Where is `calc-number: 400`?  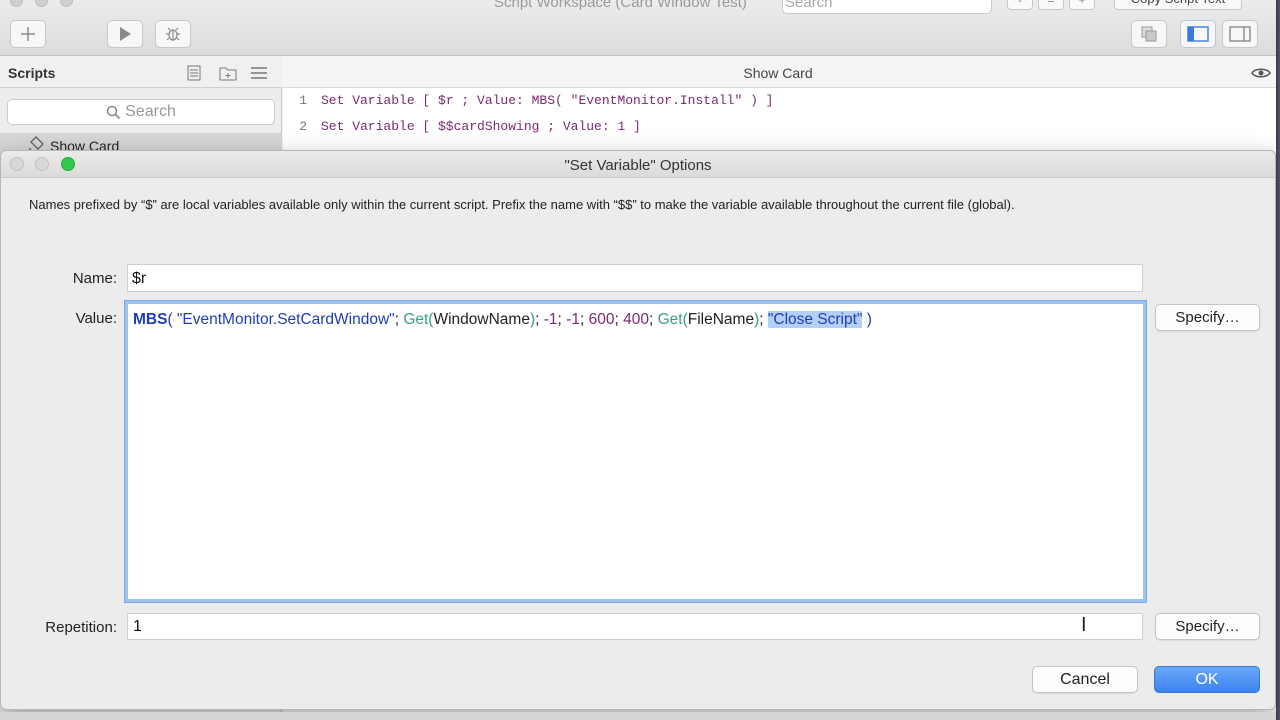 calc-number: 400 is located at coordinates (636, 319).